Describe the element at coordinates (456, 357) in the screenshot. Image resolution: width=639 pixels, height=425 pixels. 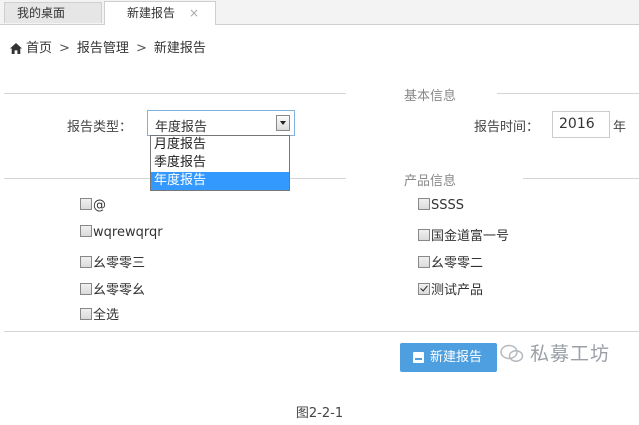
I see `button-label: 新建报告` at that location.